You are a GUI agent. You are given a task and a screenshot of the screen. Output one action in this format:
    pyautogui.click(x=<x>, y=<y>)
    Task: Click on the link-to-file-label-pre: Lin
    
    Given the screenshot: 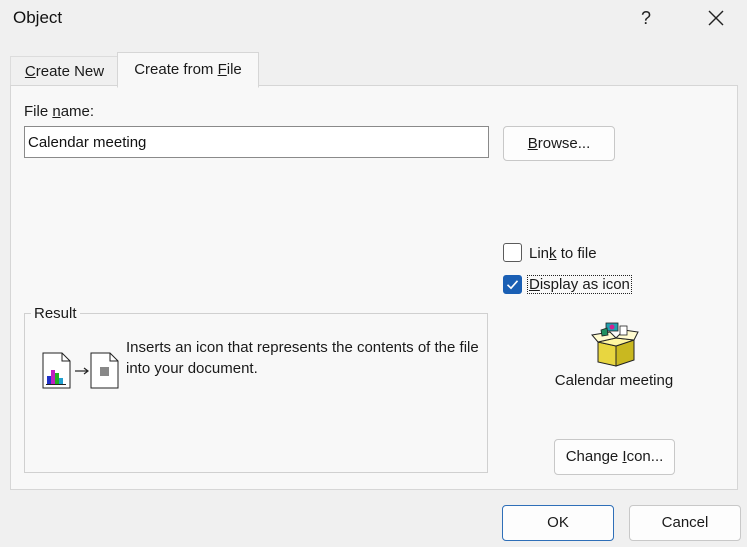 What is the action you would take?
    pyautogui.click(x=539, y=253)
    